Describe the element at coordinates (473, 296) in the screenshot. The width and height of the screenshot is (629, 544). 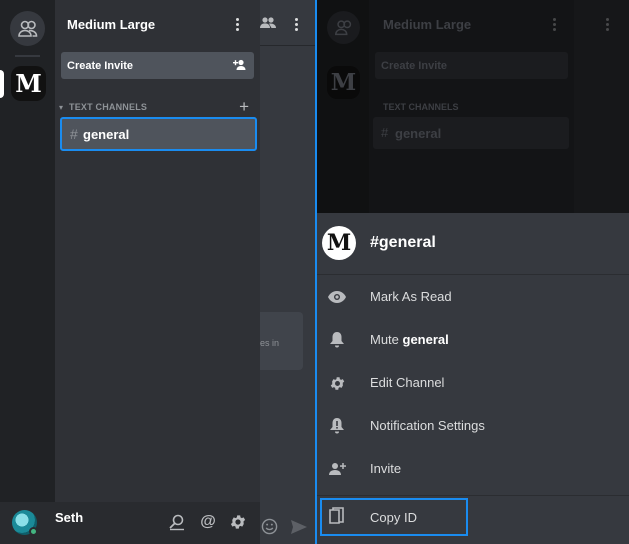
I see `mark-as-read-item: Mark As Read` at that location.